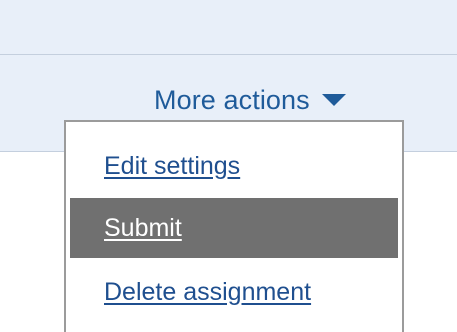  Describe the element at coordinates (234, 292) in the screenshot. I see `menu-item-delete-assignment: Delete assignment` at that location.